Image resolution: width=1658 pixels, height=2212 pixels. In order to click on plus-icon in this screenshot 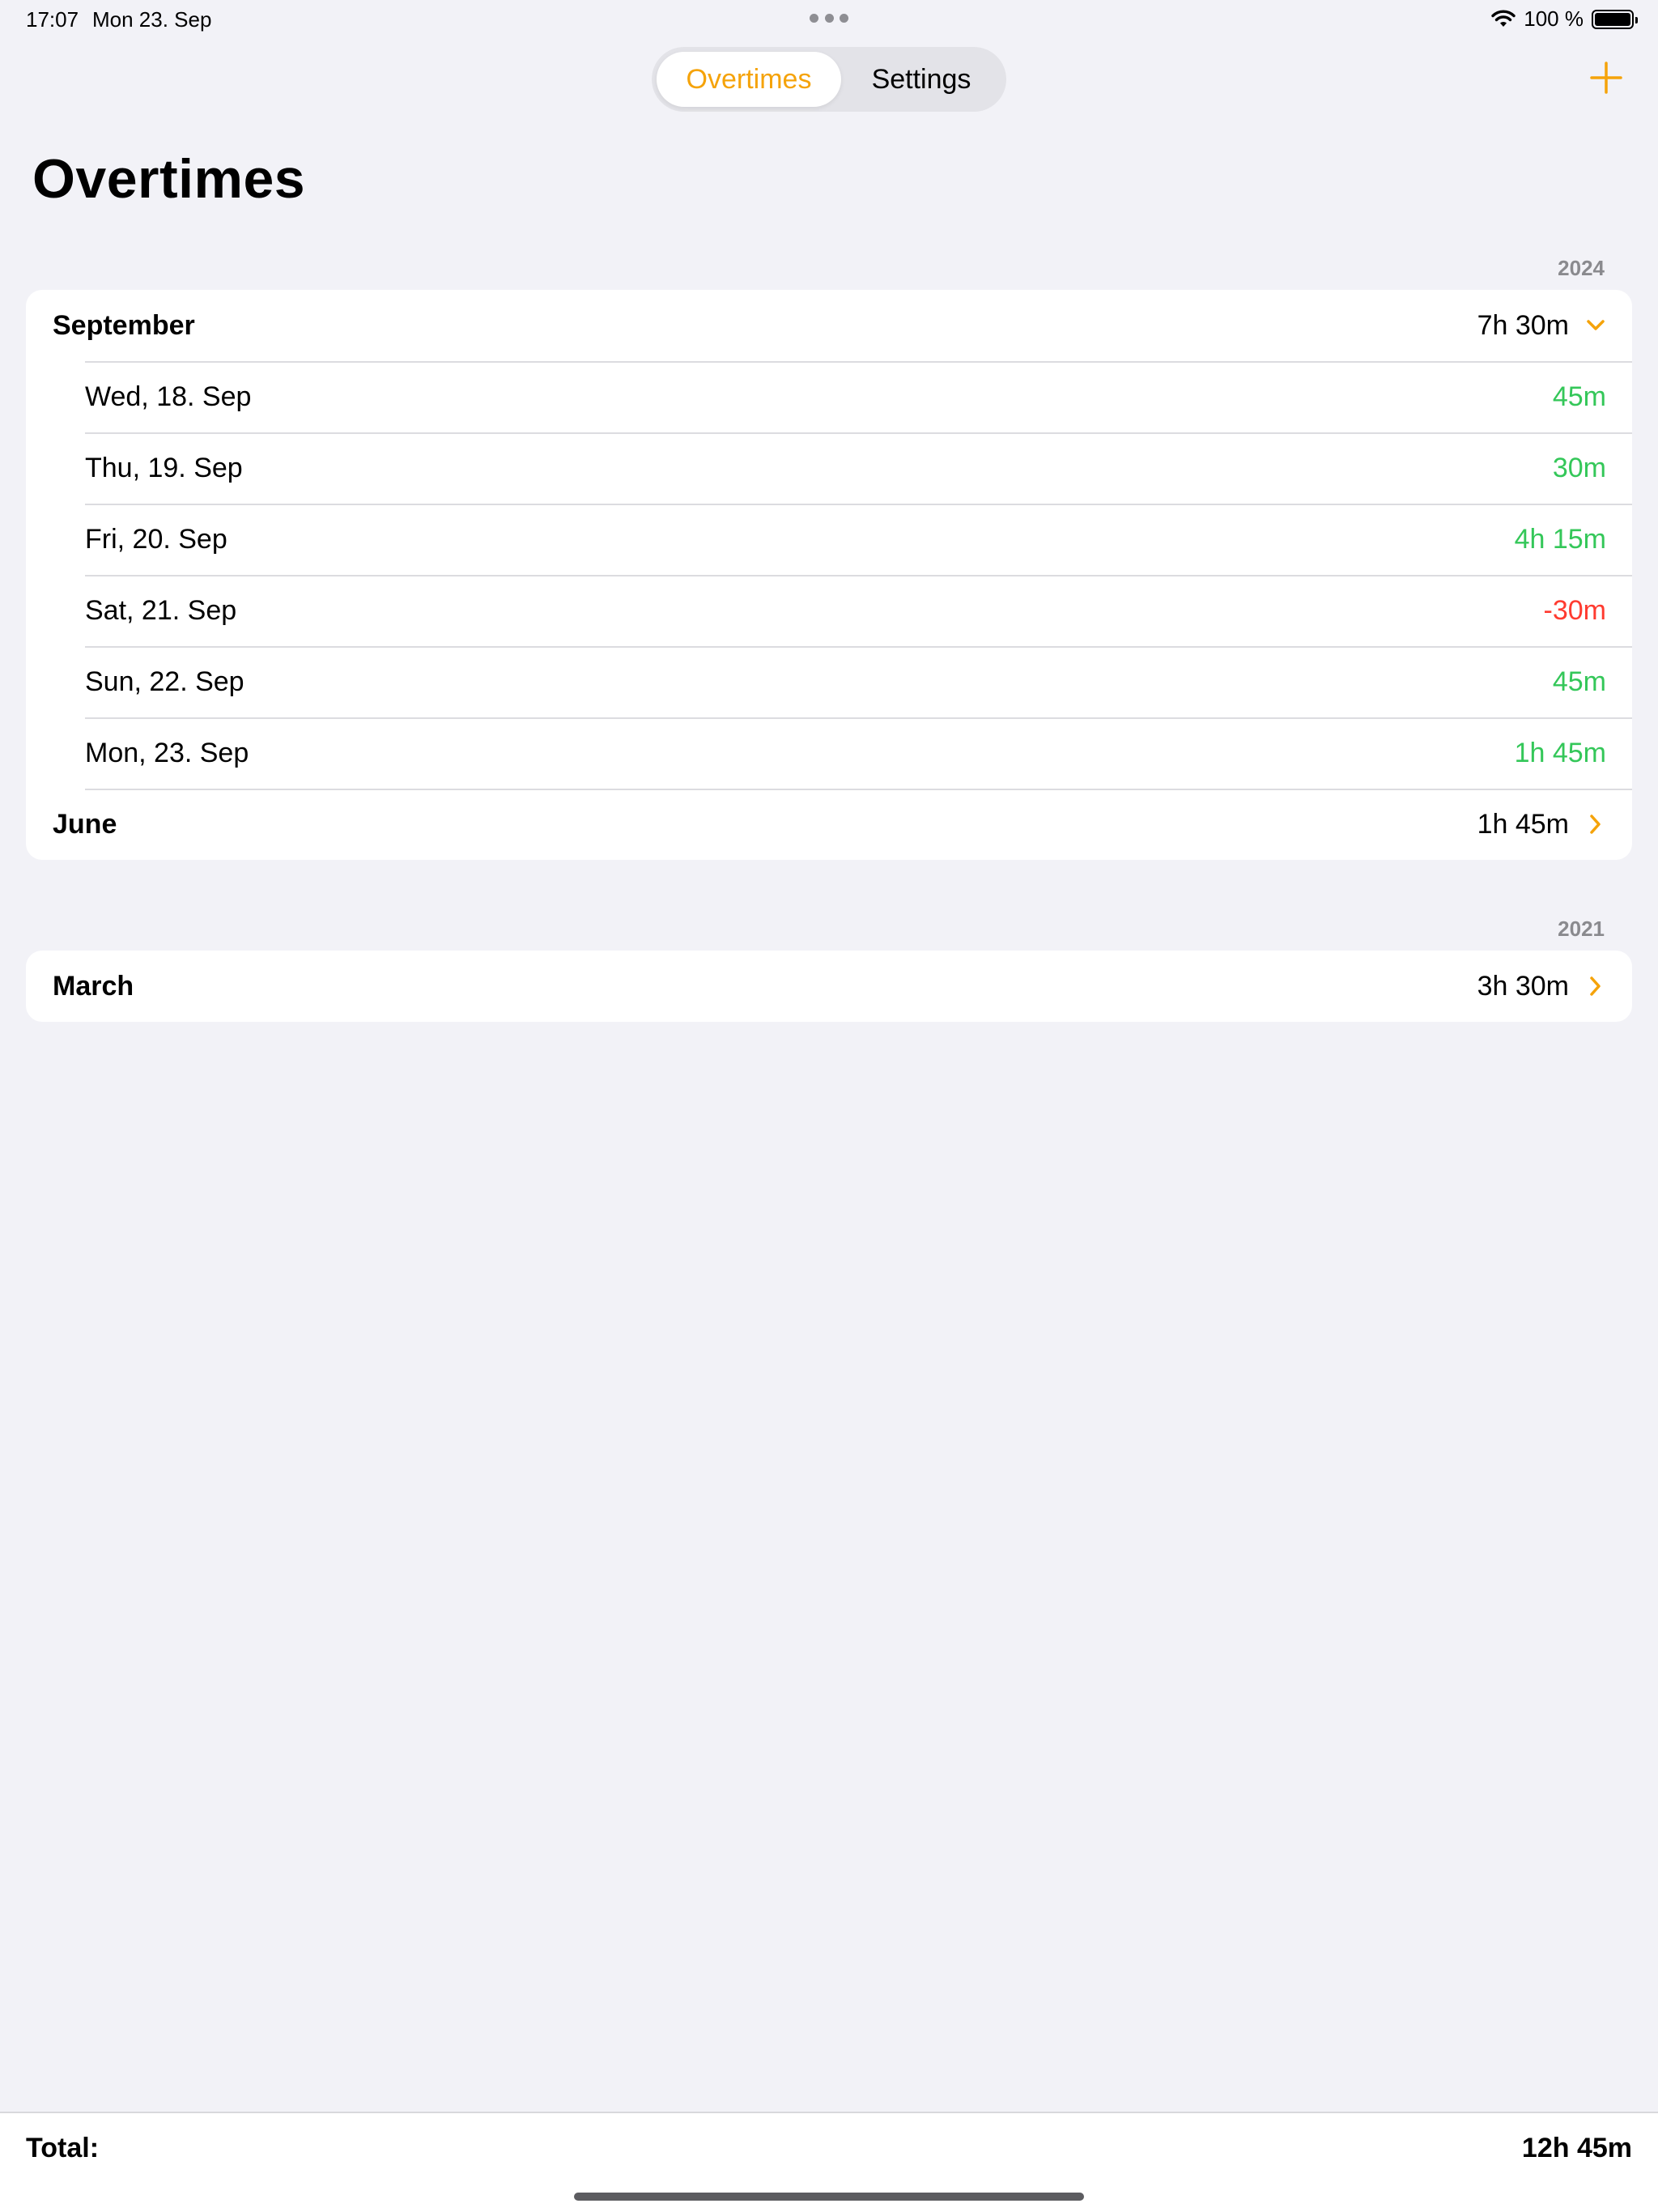, I will do `click(1606, 78)`.